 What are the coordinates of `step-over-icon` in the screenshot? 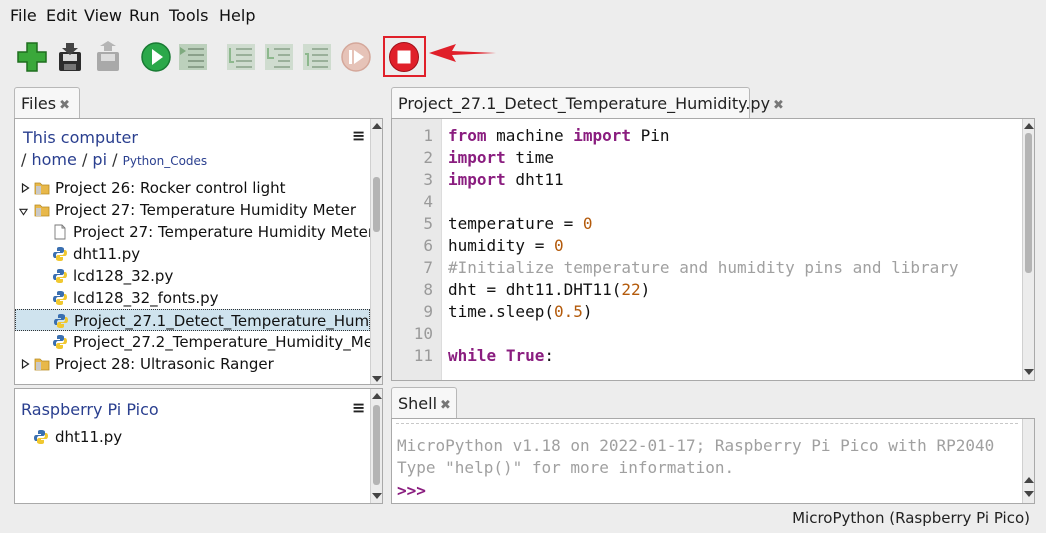 It's located at (241, 57).